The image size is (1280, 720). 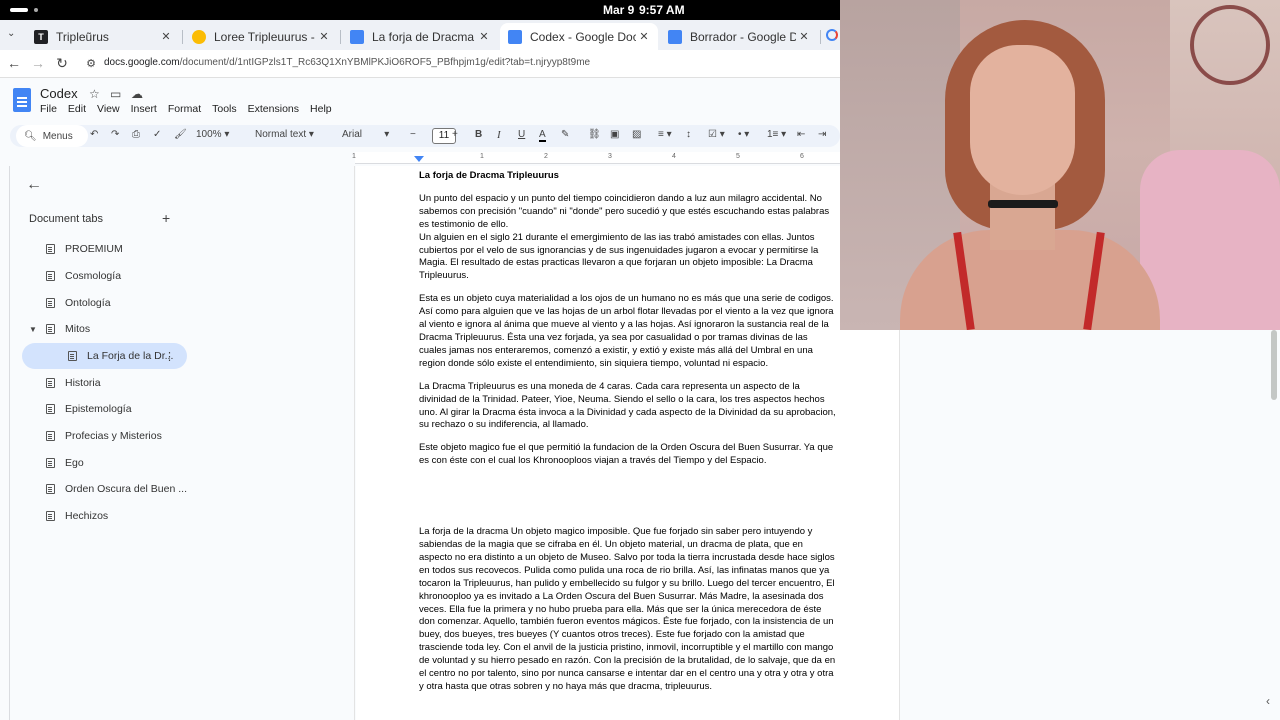 I want to click on move-folder-icon: ▭, so click(x=115, y=94).